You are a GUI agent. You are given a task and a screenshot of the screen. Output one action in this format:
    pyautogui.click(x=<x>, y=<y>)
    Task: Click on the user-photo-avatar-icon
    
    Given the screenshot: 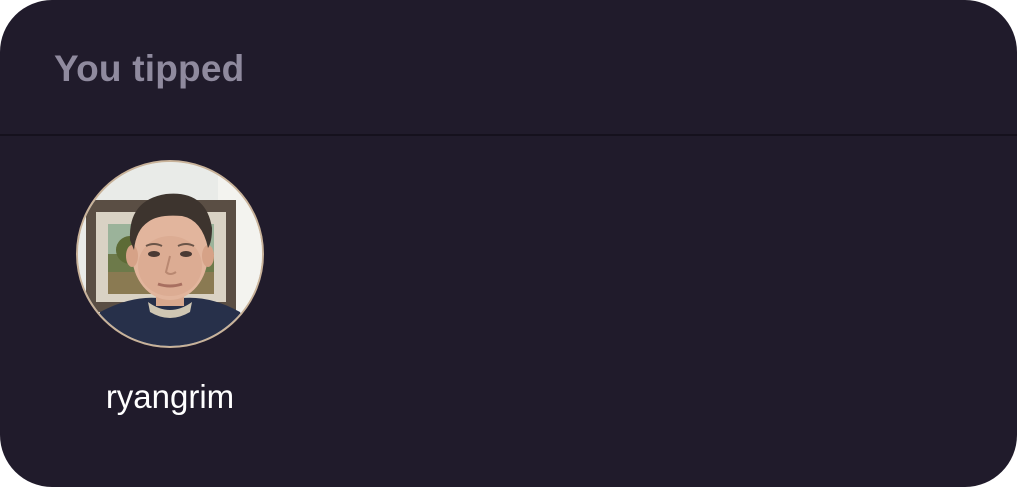 What is the action you would take?
    pyautogui.click(x=170, y=254)
    